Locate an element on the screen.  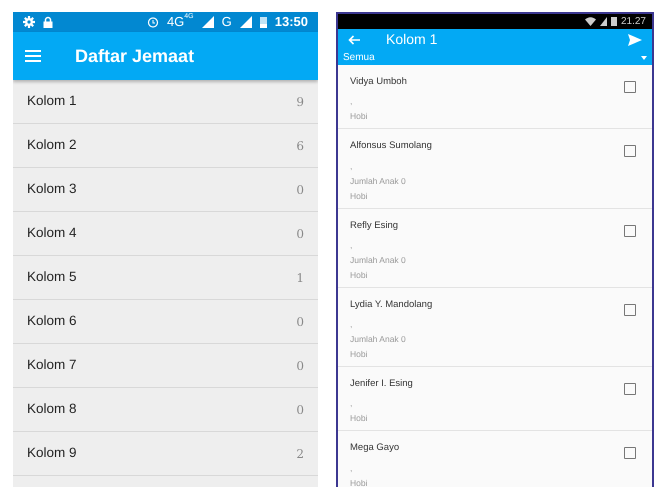
list-item: Kolom 5 1 is located at coordinates (165, 278).